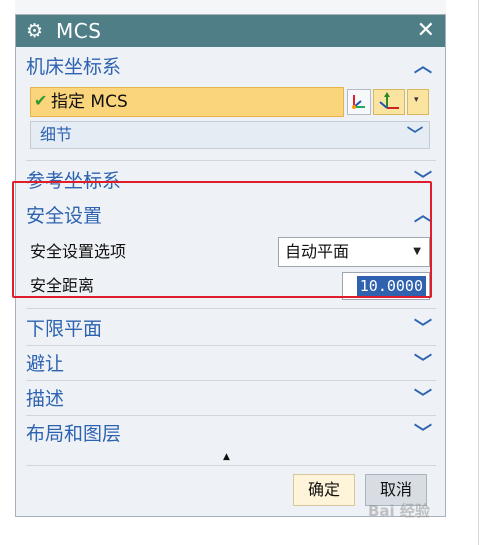 The height and width of the screenshot is (545, 486). What do you see at coordinates (354, 252) in the screenshot?
I see `clearance-option-select: 自动平面 ▼` at bounding box center [354, 252].